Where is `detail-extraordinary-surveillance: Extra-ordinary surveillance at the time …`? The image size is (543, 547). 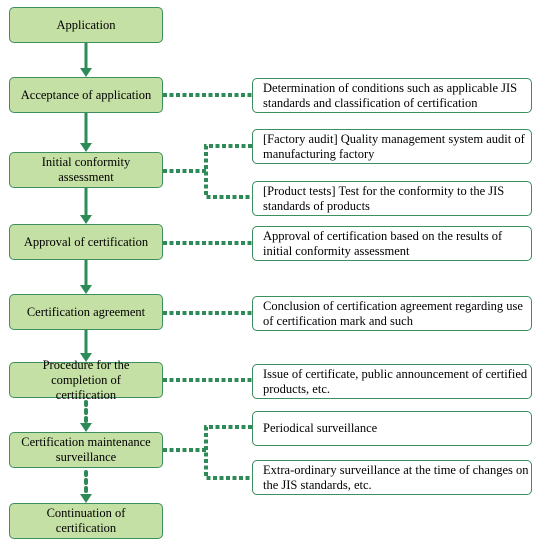
detail-extraordinary-surveillance: Extra-ordinary surveillance at the time … is located at coordinates (392, 477).